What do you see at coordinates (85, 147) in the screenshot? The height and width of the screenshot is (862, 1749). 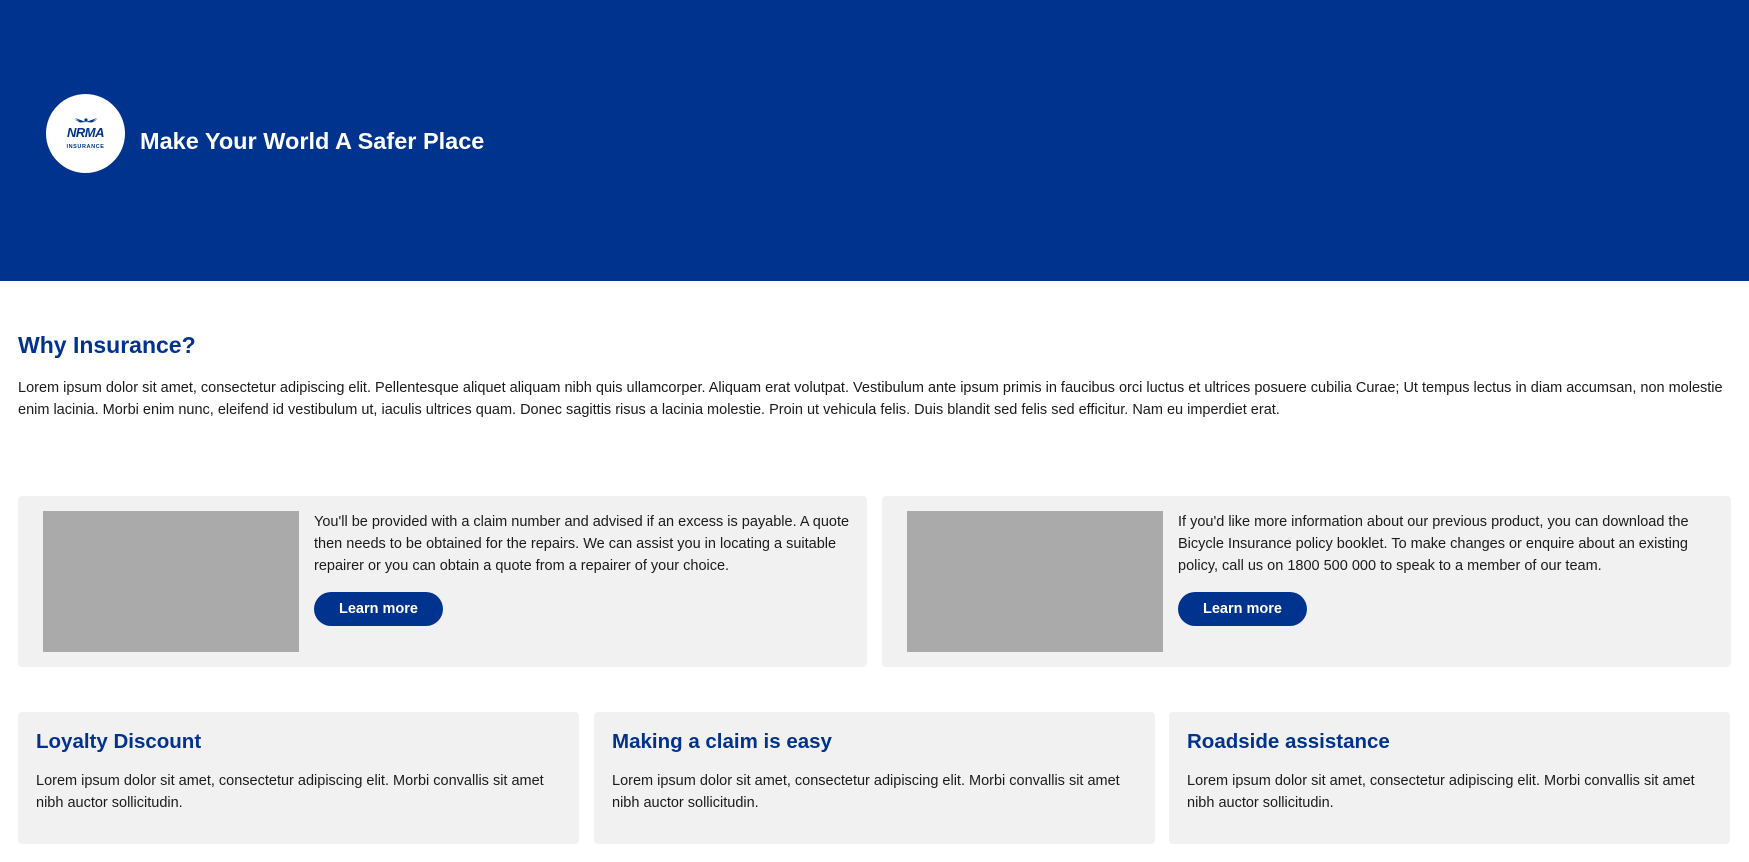 I see `logo-subtitle-text: INSURANCE` at bounding box center [85, 147].